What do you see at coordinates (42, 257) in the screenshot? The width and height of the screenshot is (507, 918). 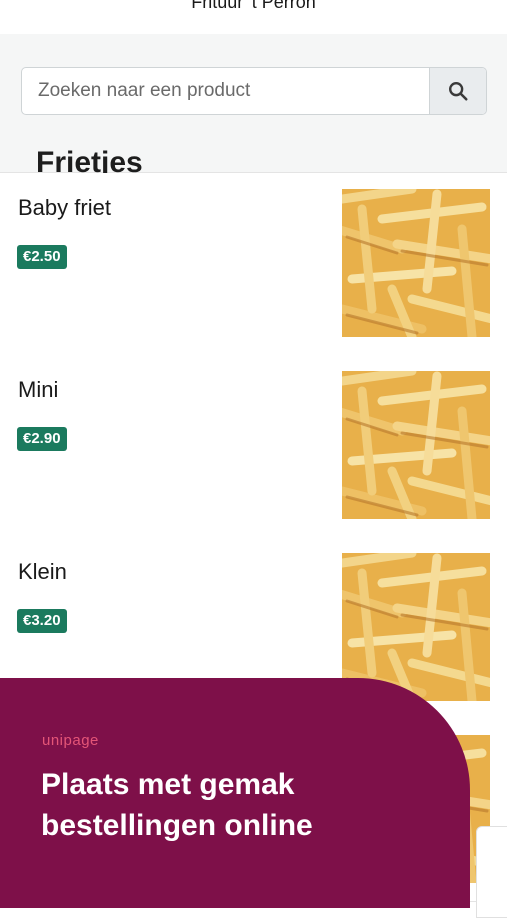 I see `price-badge: €2.50` at bounding box center [42, 257].